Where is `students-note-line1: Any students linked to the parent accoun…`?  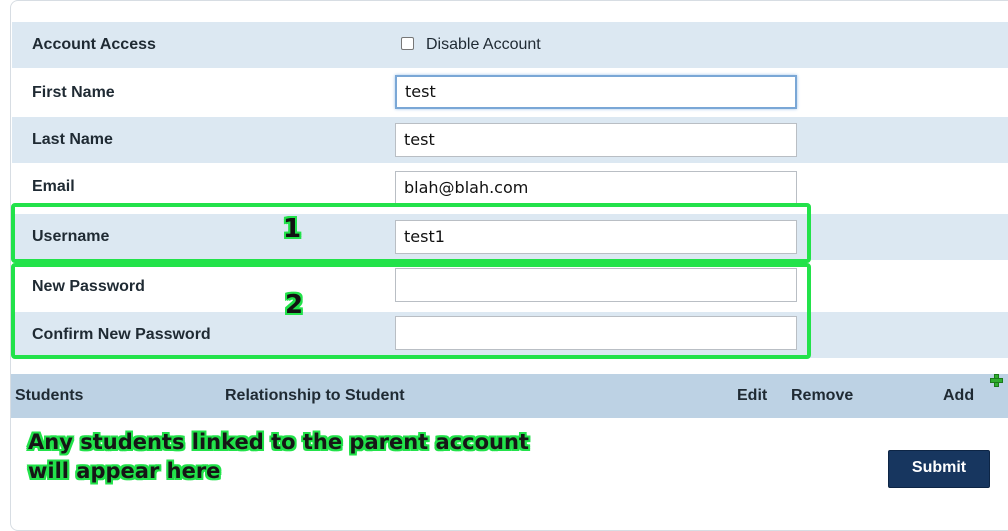
students-note-line1: Any students linked to the parent accoun… is located at coordinates (278, 442).